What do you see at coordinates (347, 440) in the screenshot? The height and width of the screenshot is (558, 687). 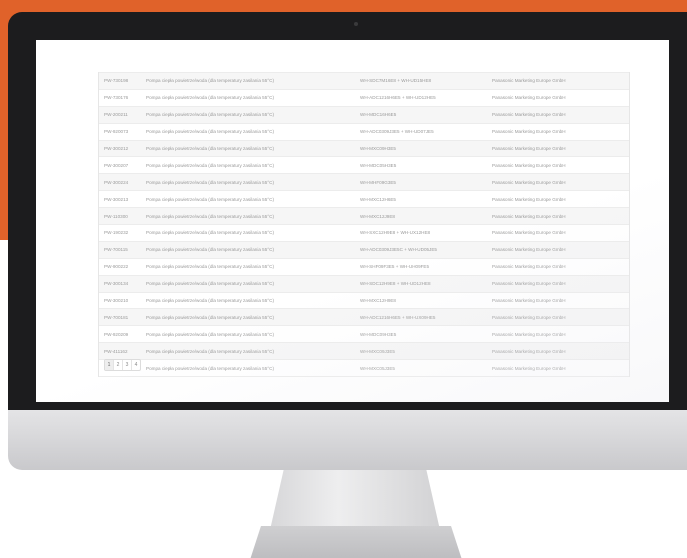 I see `monitor-chin` at bounding box center [347, 440].